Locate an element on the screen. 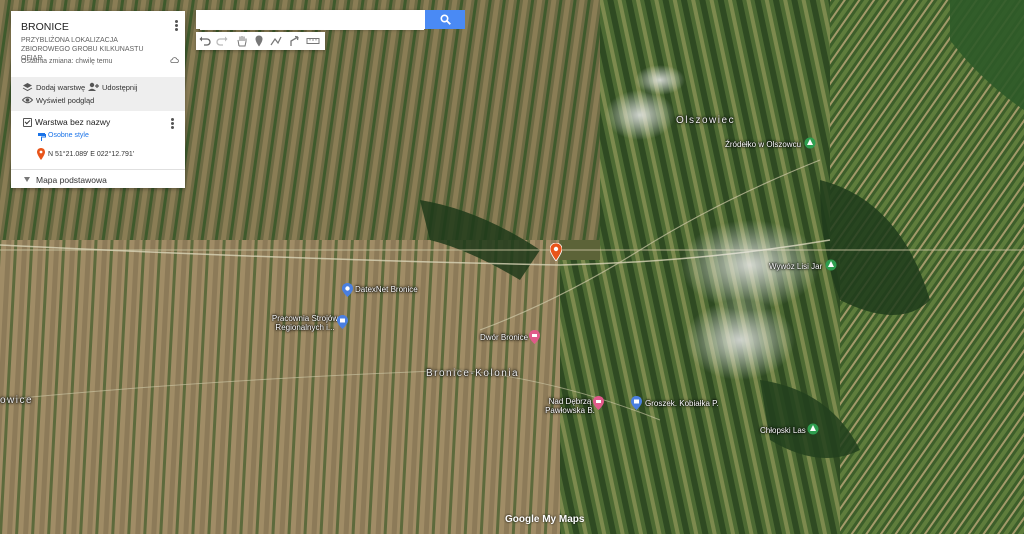  search-input is located at coordinates (312, 20).